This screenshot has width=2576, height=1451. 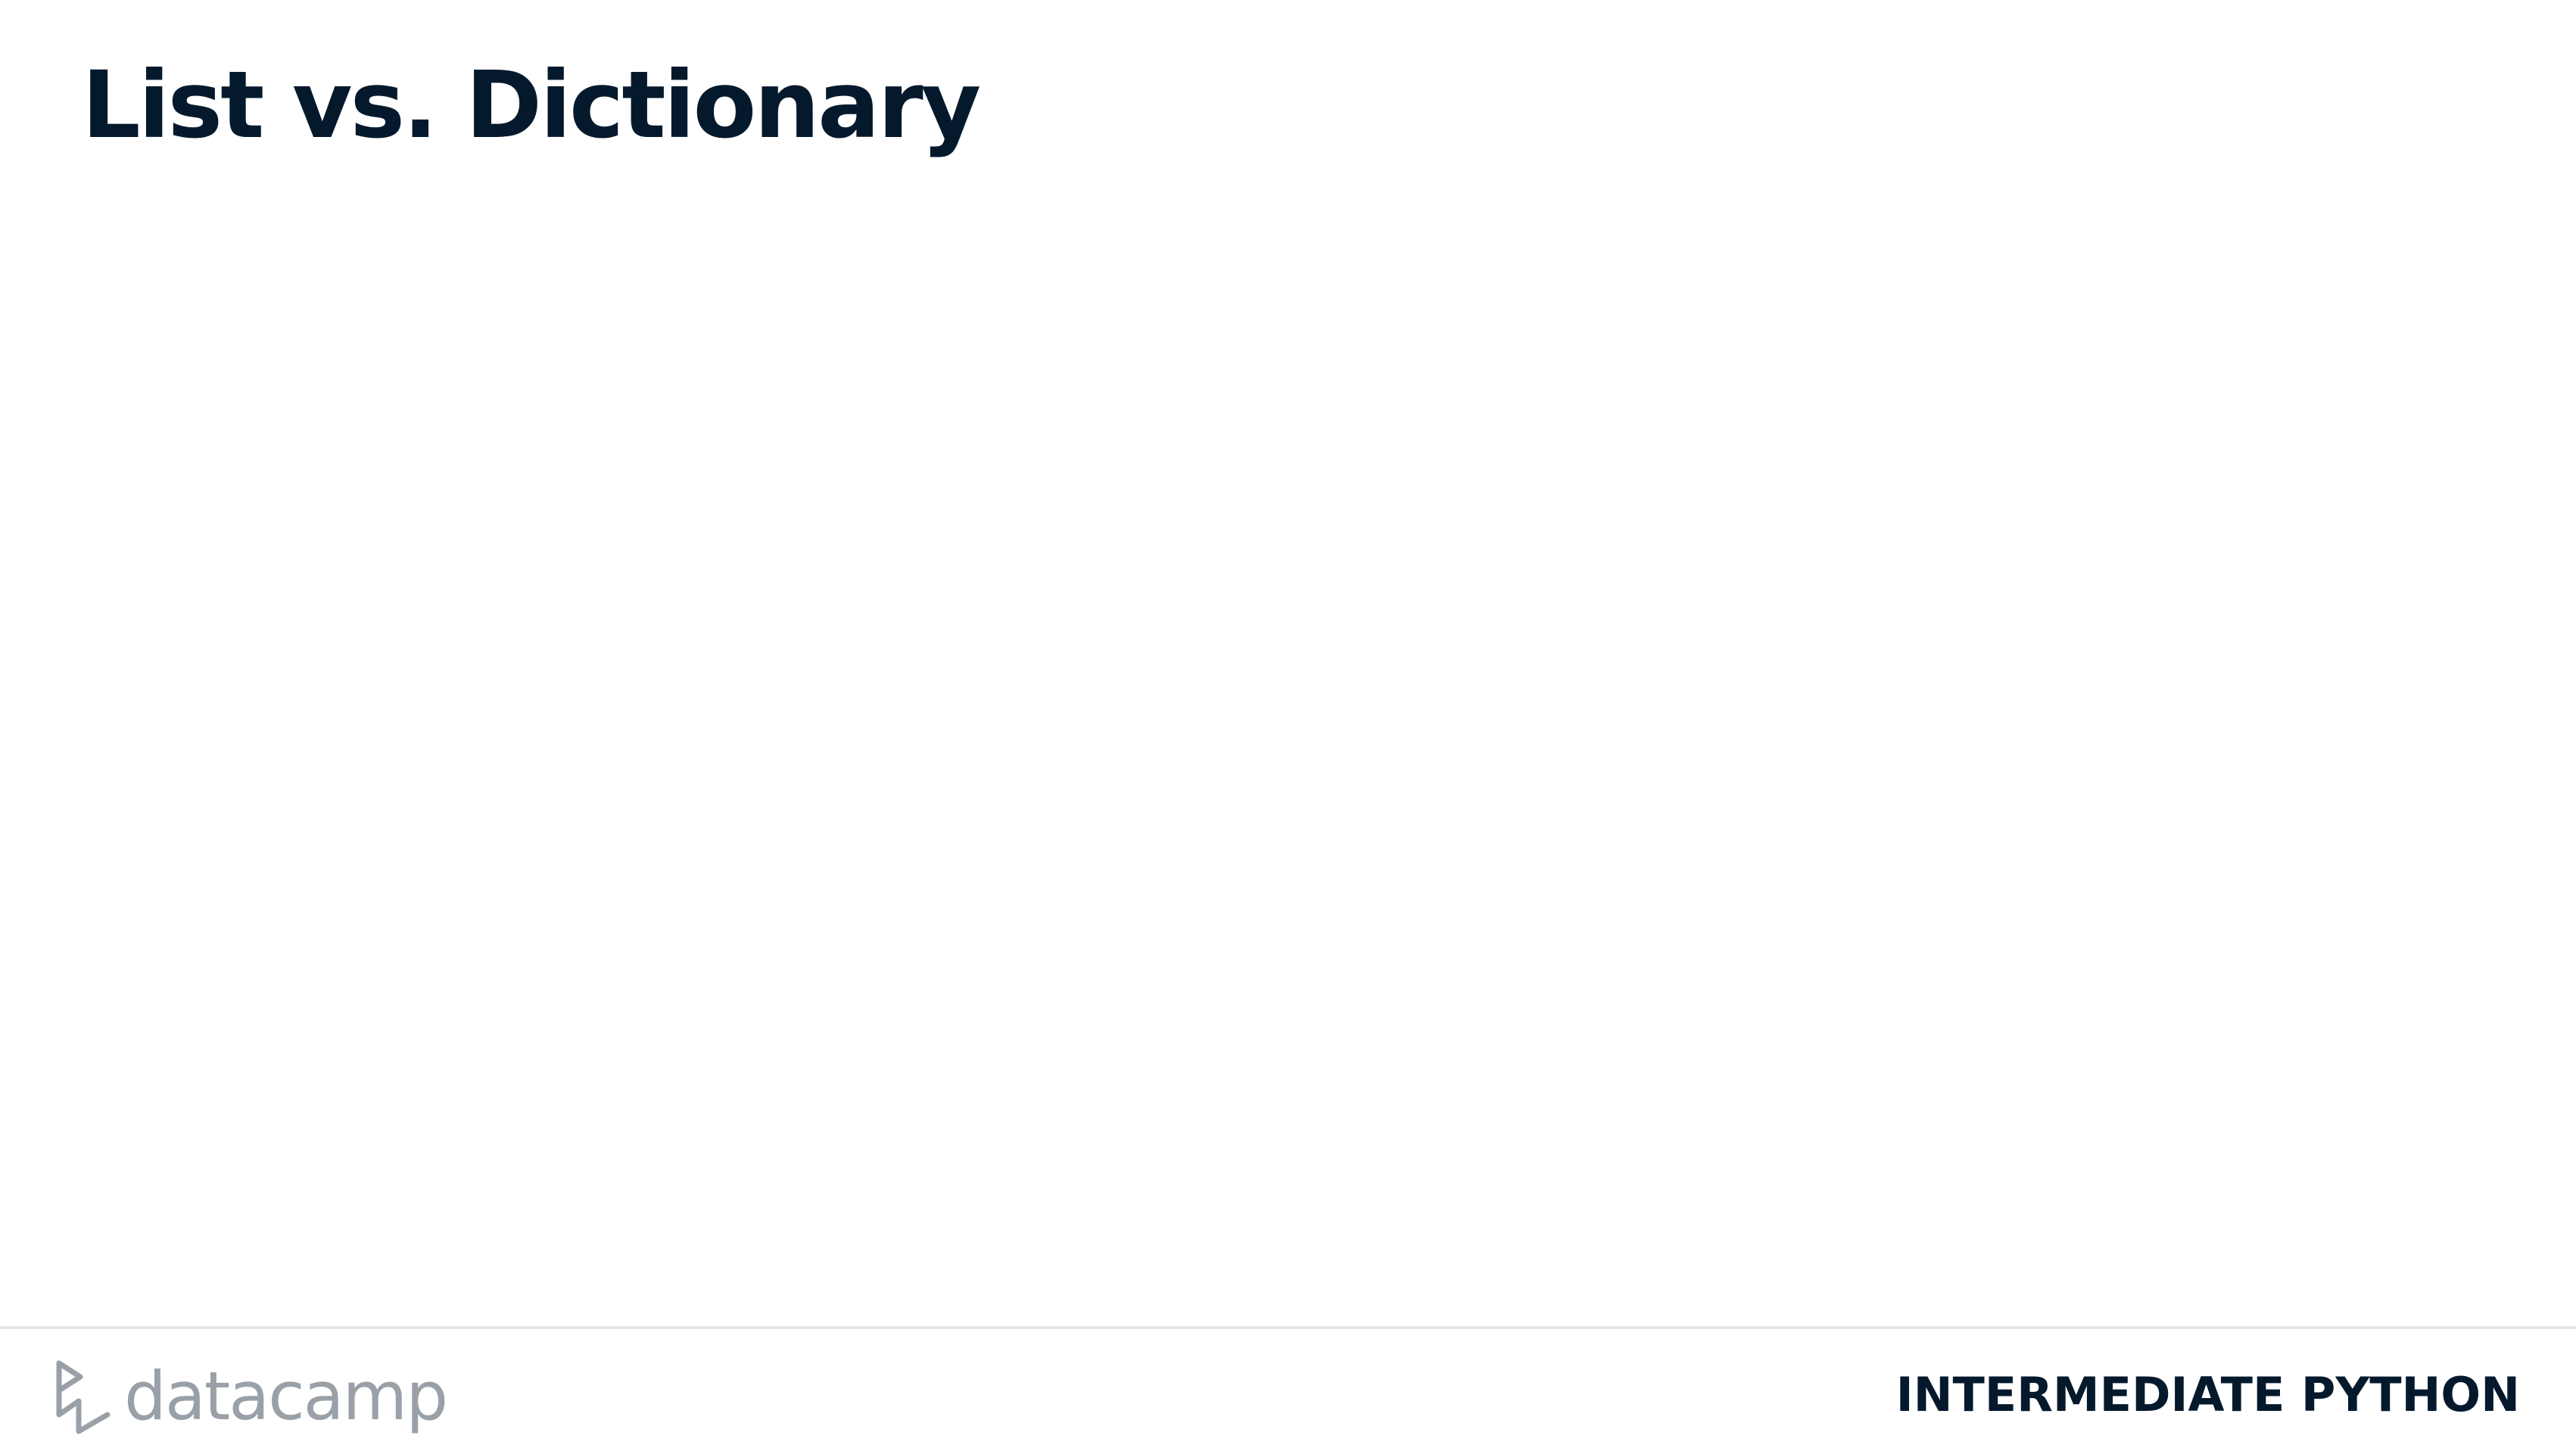 What do you see at coordinates (1288, 1388) in the screenshot?
I see `slide-footer: datacamp INTERMEDIATE PYTHON` at bounding box center [1288, 1388].